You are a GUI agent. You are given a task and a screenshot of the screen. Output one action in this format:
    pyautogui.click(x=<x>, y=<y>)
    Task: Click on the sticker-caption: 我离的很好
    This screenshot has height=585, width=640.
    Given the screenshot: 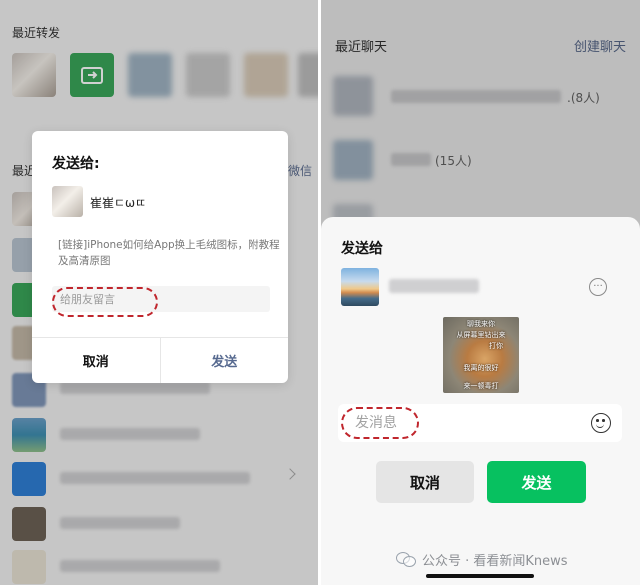 What is the action you would take?
    pyautogui.click(x=481, y=368)
    